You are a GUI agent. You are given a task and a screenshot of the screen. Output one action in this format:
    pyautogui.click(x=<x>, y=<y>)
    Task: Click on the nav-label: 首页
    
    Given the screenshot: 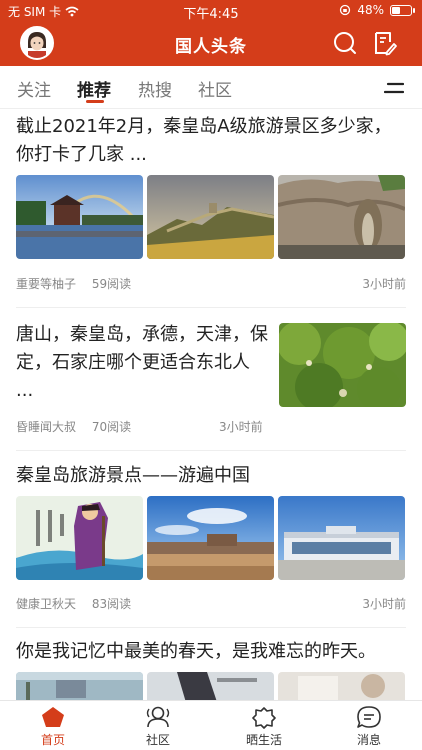 What is the action you would take?
    pyautogui.click(x=52, y=740)
    